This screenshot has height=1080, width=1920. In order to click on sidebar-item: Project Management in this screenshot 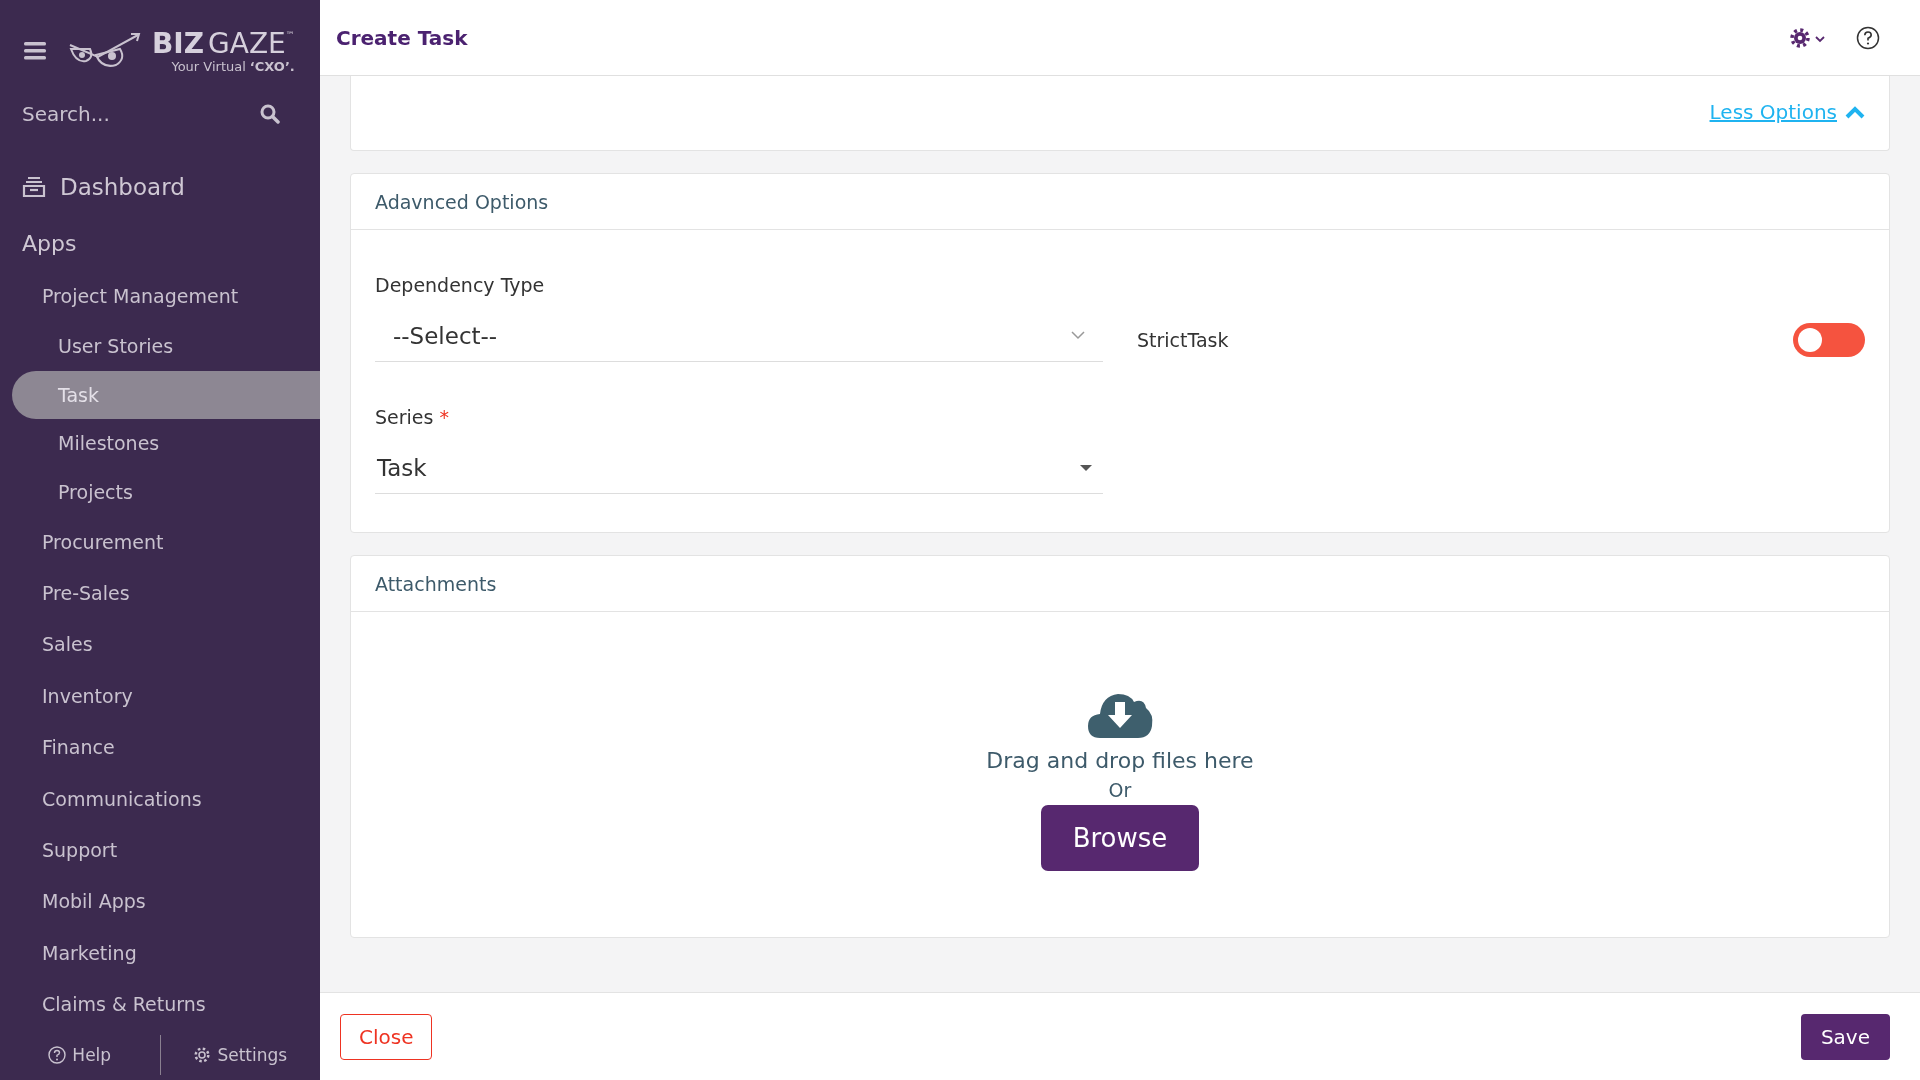, I will do `click(160, 296)`.